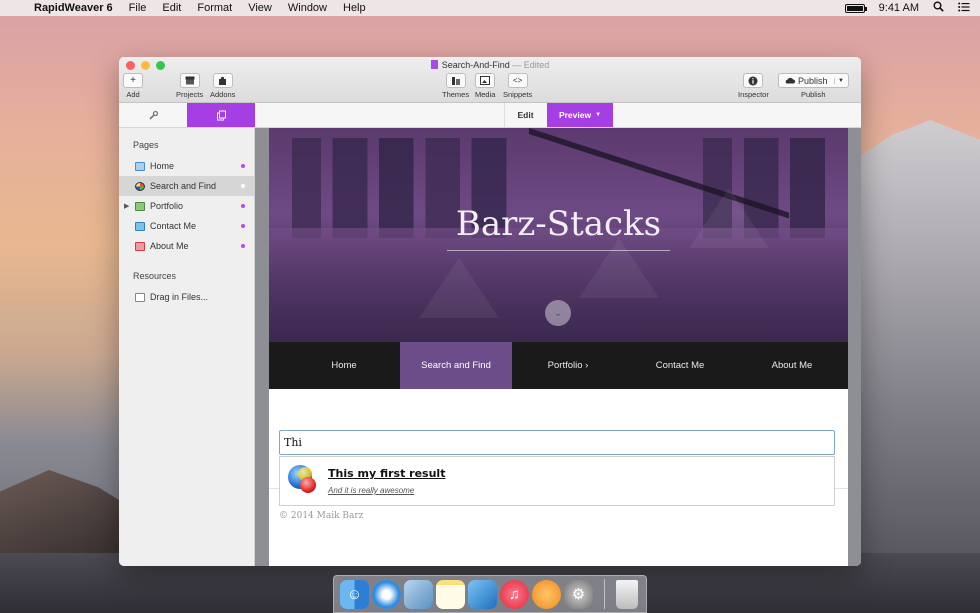  Describe the element at coordinates (680, 365) in the screenshot. I see `site-nav-contact-me: Contact Me` at that location.